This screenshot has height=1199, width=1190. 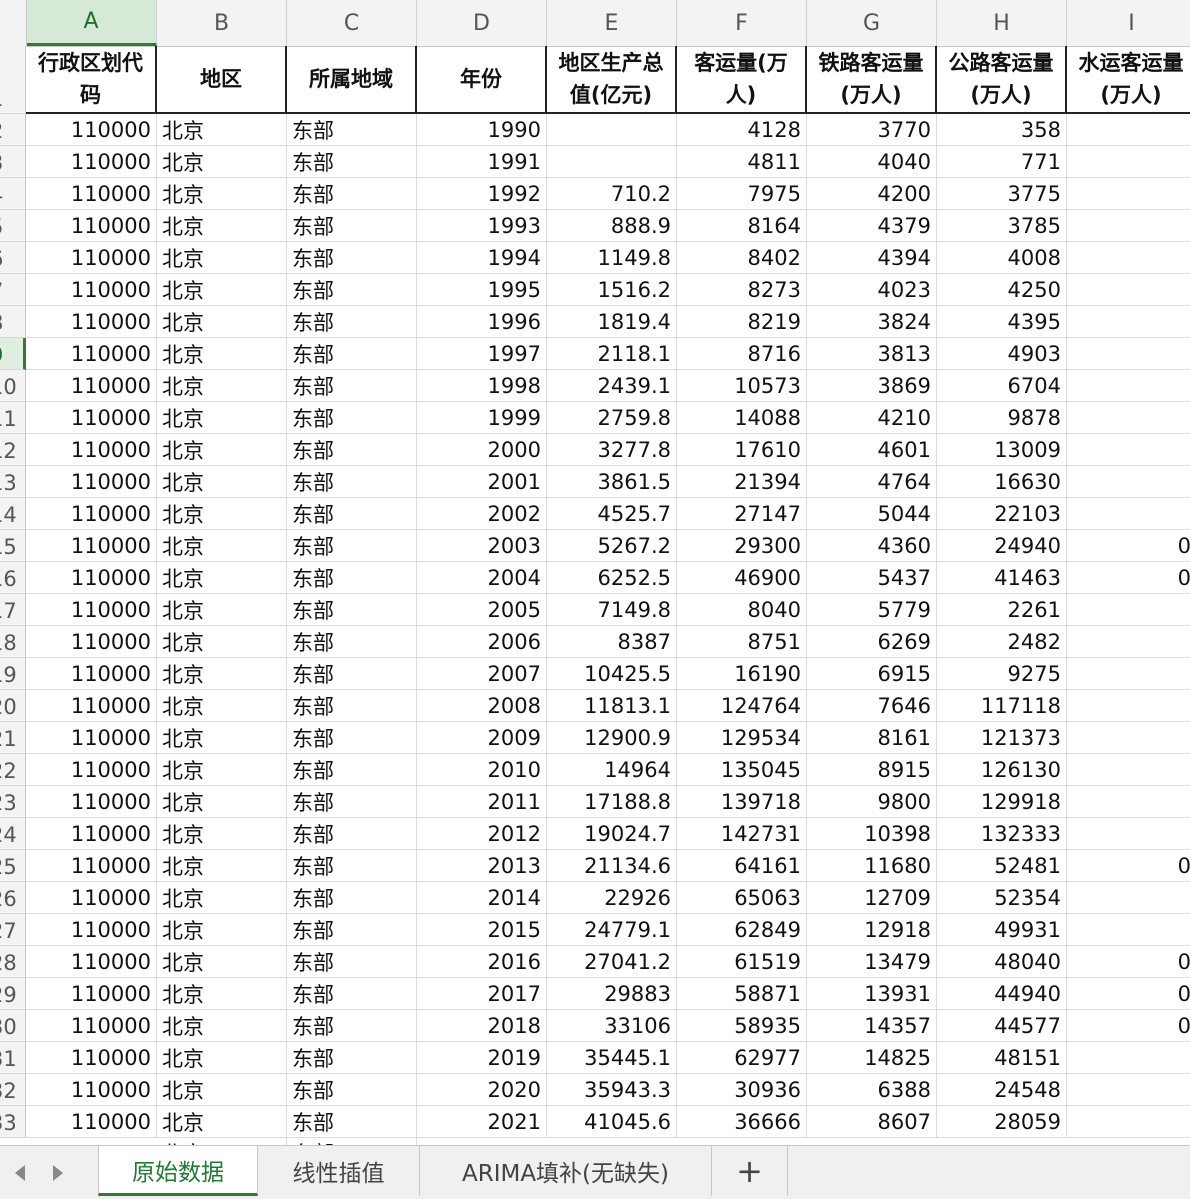 What do you see at coordinates (91, 482) in the screenshot?
I see `cell-a13: 110000` at bounding box center [91, 482].